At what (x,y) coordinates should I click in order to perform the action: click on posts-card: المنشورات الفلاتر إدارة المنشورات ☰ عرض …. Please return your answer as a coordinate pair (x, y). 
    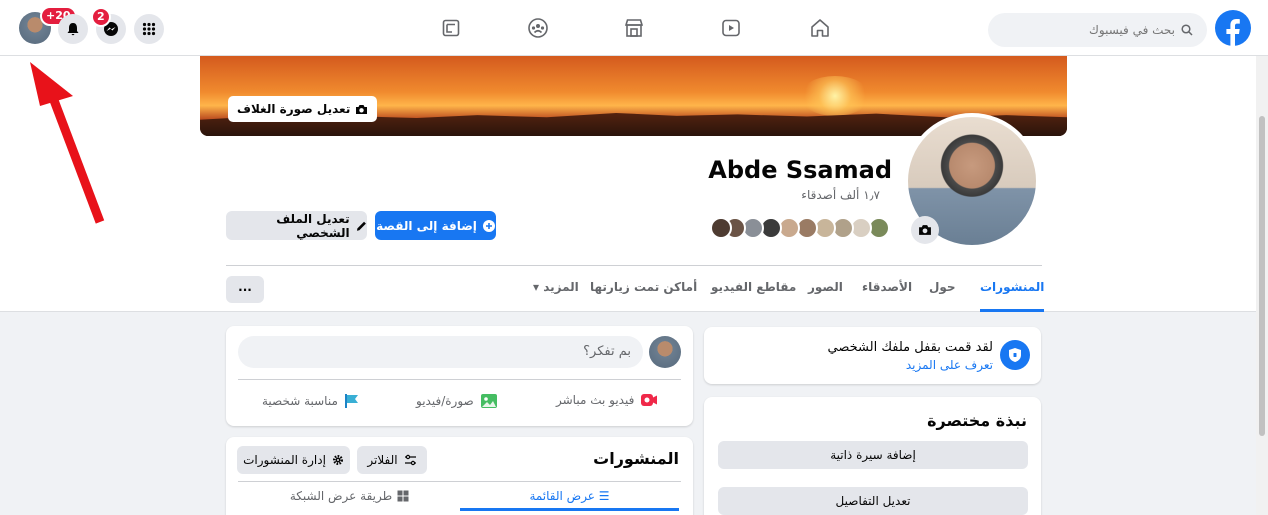
    Looking at the image, I should click on (459, 476).